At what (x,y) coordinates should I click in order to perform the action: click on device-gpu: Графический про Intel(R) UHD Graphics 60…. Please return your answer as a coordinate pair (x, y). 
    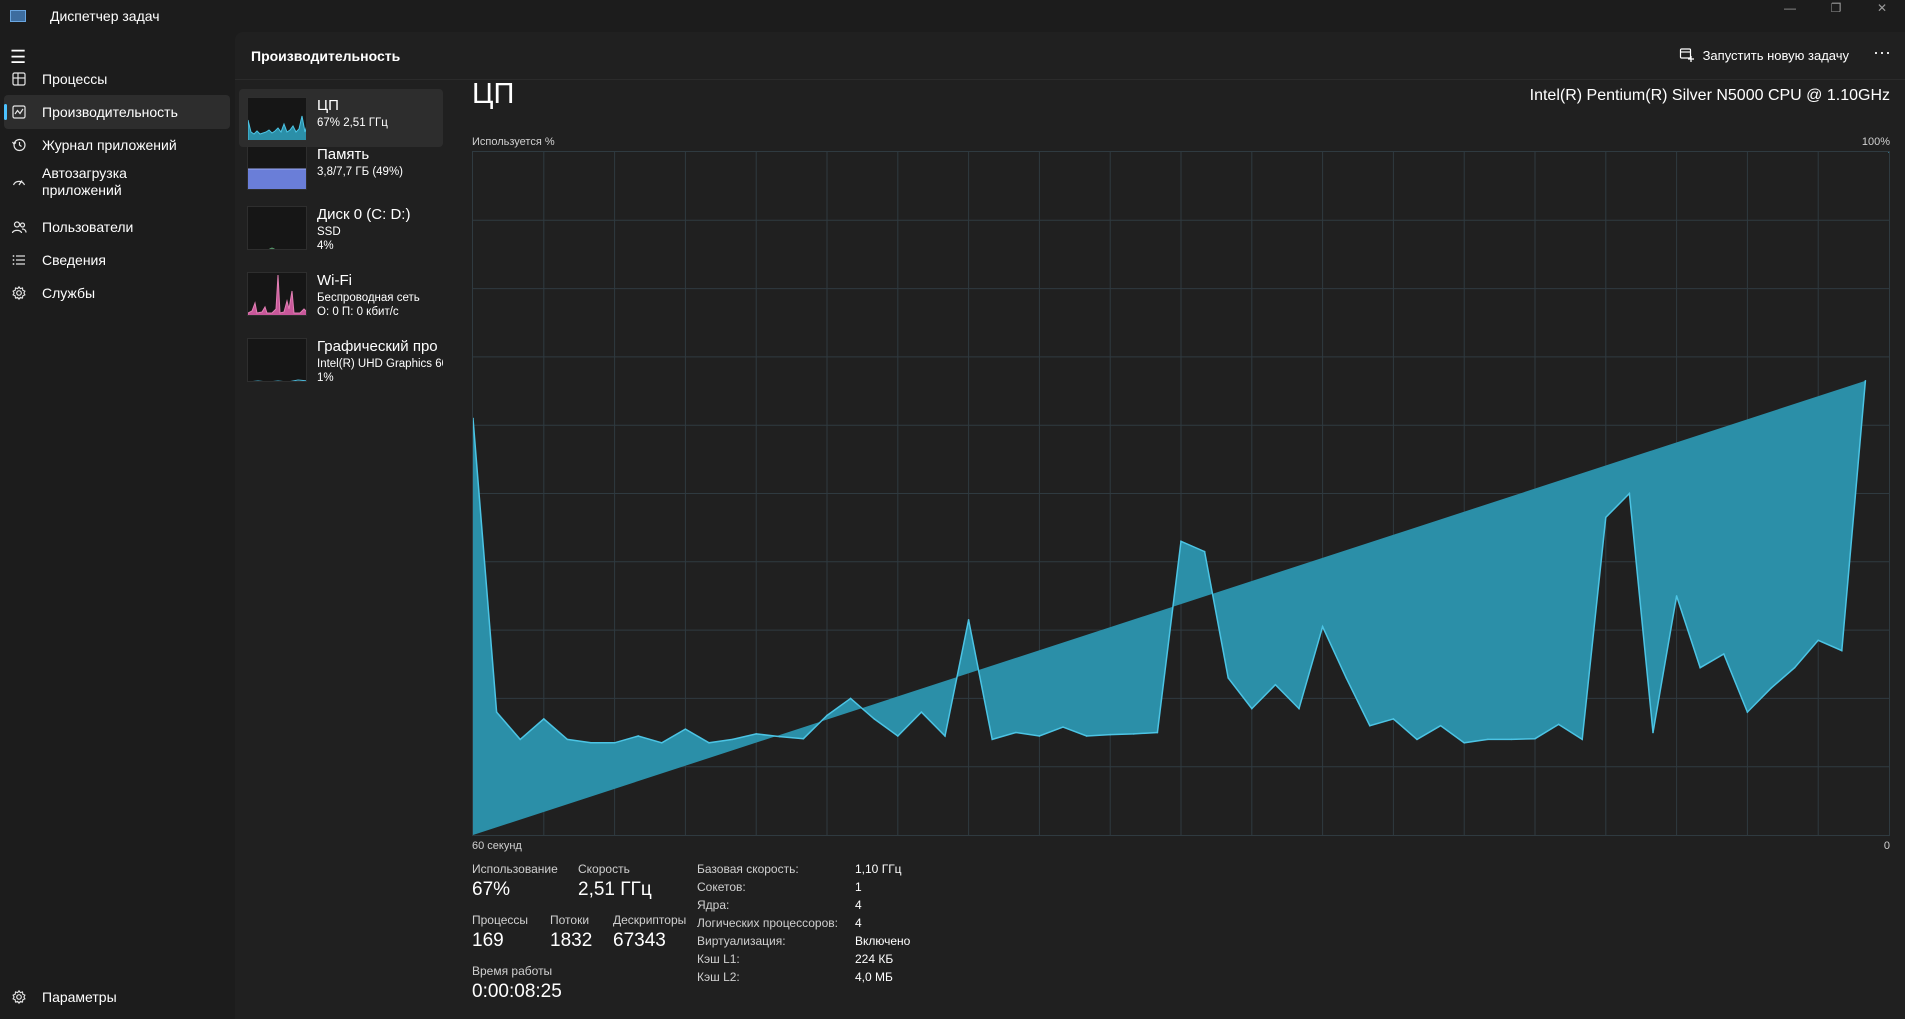
    Looking at the image, I should click on (341, 359).